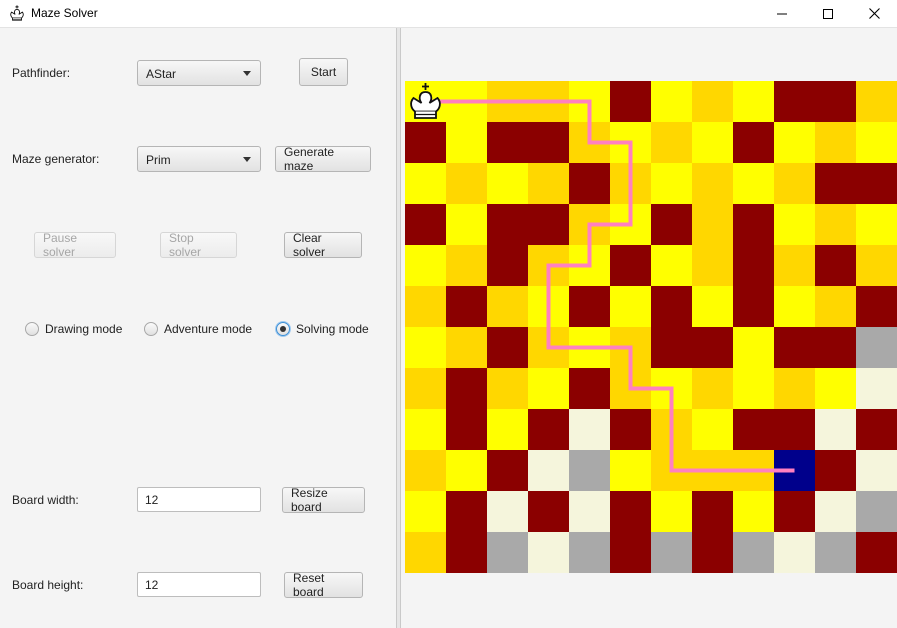 The width and height of the screenshot is (897, 628). Describe the element at coordinates (199, 499) in the screenshot. I see `board-width-input` at that location.